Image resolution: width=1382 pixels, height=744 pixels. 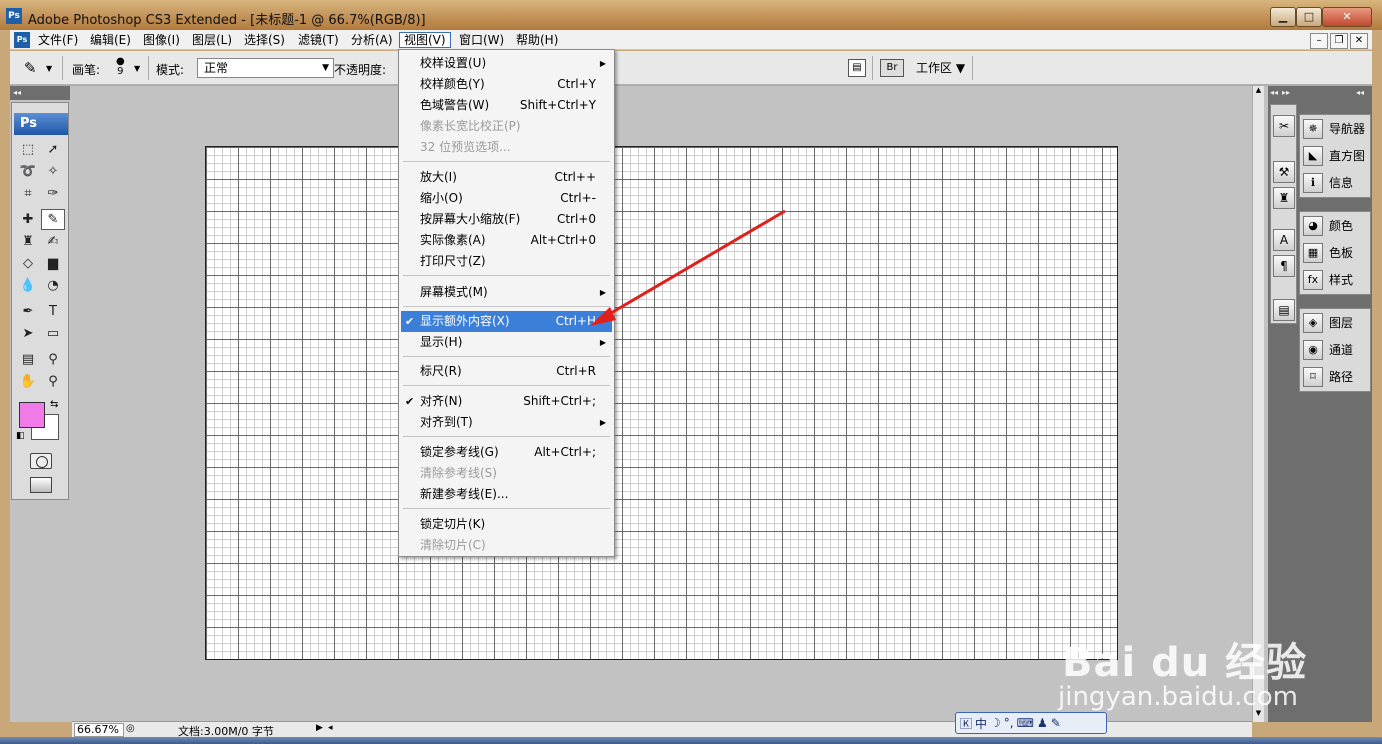 I want to click on swap-colors-icon: ⇆, so click(x=54, y=404).